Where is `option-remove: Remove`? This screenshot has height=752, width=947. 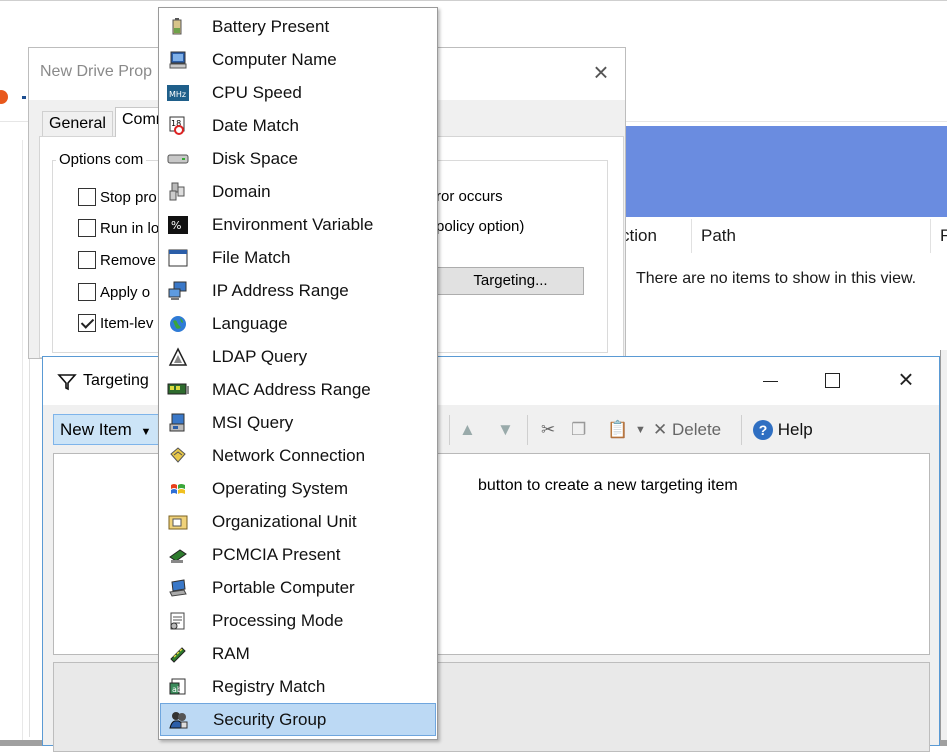
option-remove: Remove is located at coordinates (117, 260).